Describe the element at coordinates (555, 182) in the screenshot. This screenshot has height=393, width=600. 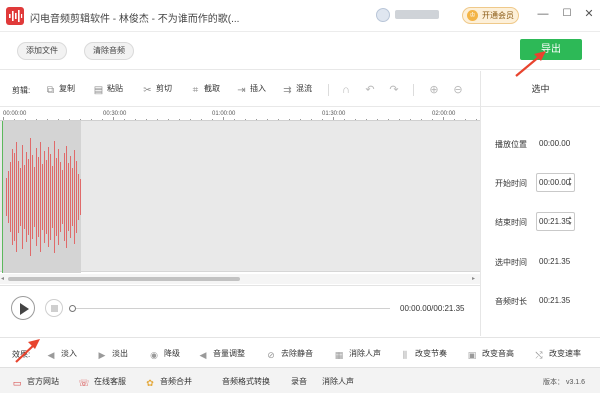
I see `start-time-input: 00:00.00 ▲ ▼` at that location.